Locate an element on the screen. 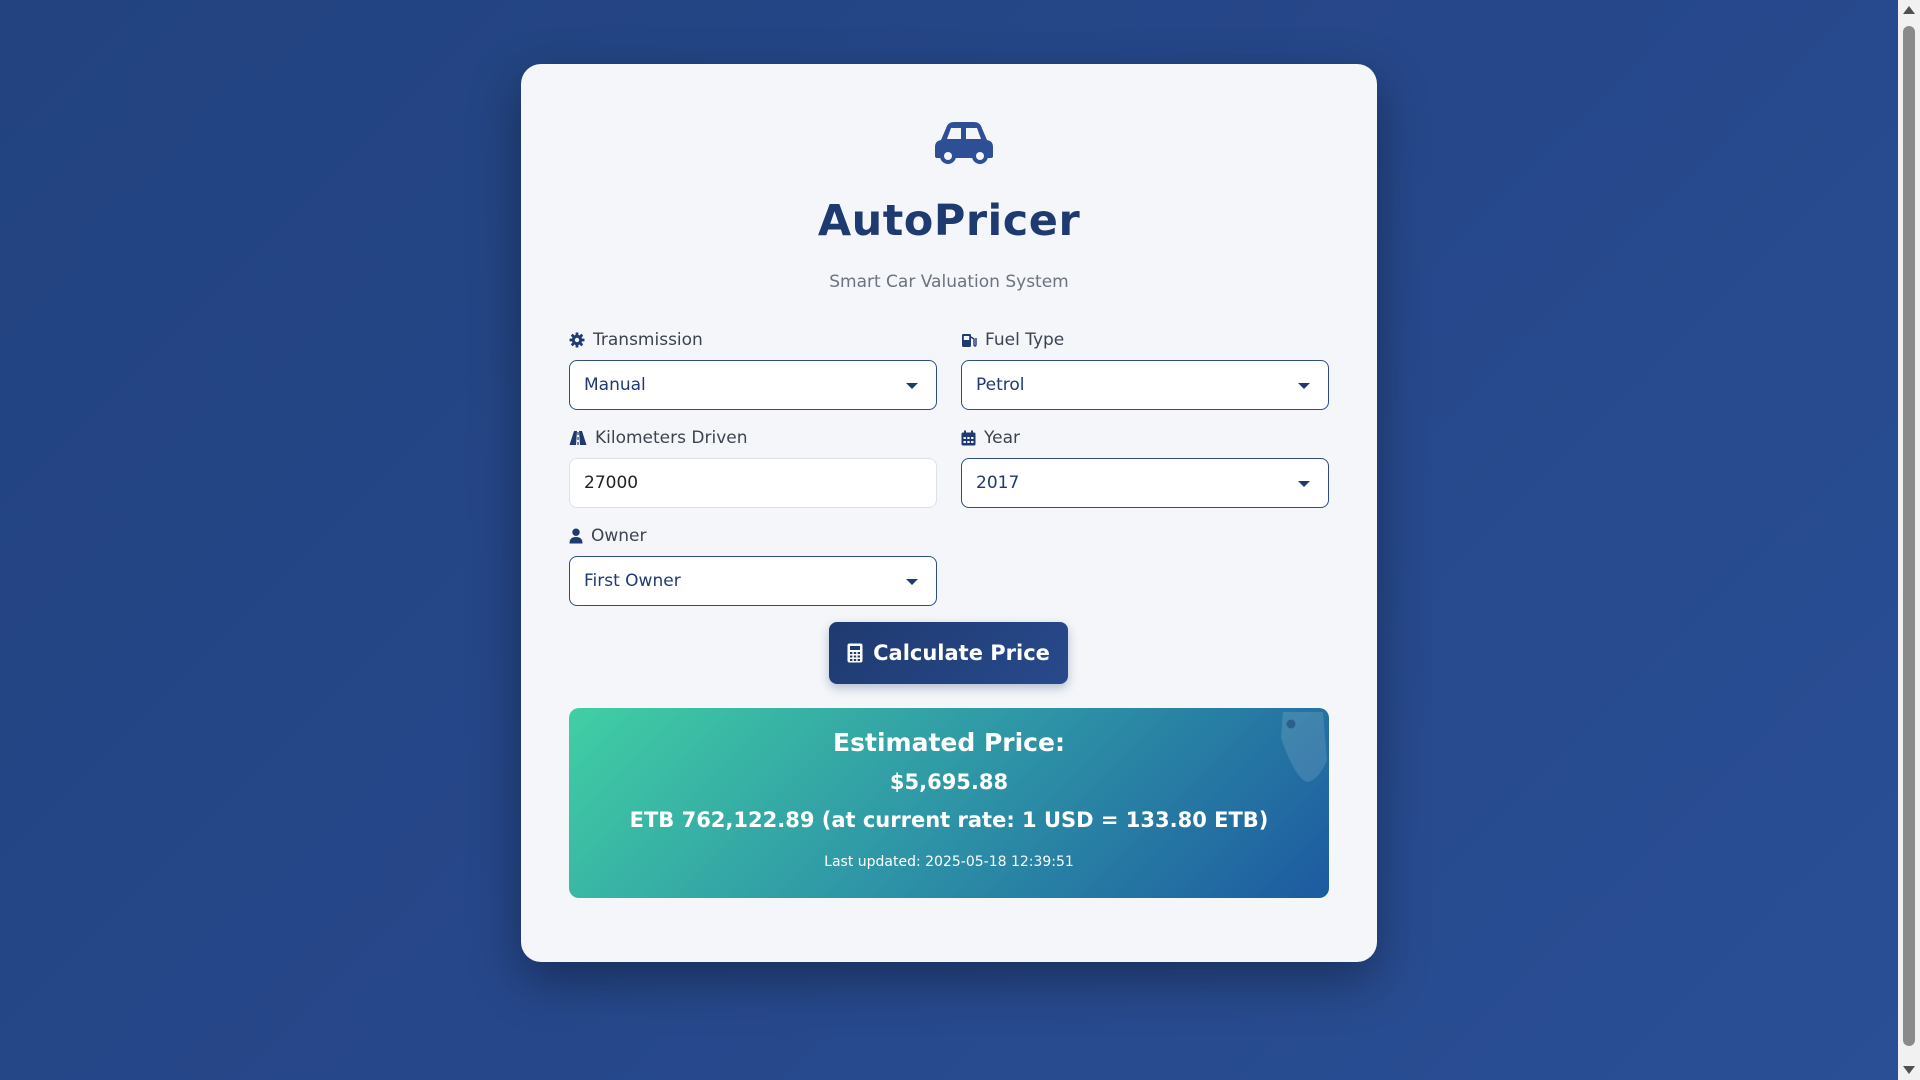 The height and width of the screenshot is (1080, 1920). year-select: 2017 is located at coordinates (1145, 483).